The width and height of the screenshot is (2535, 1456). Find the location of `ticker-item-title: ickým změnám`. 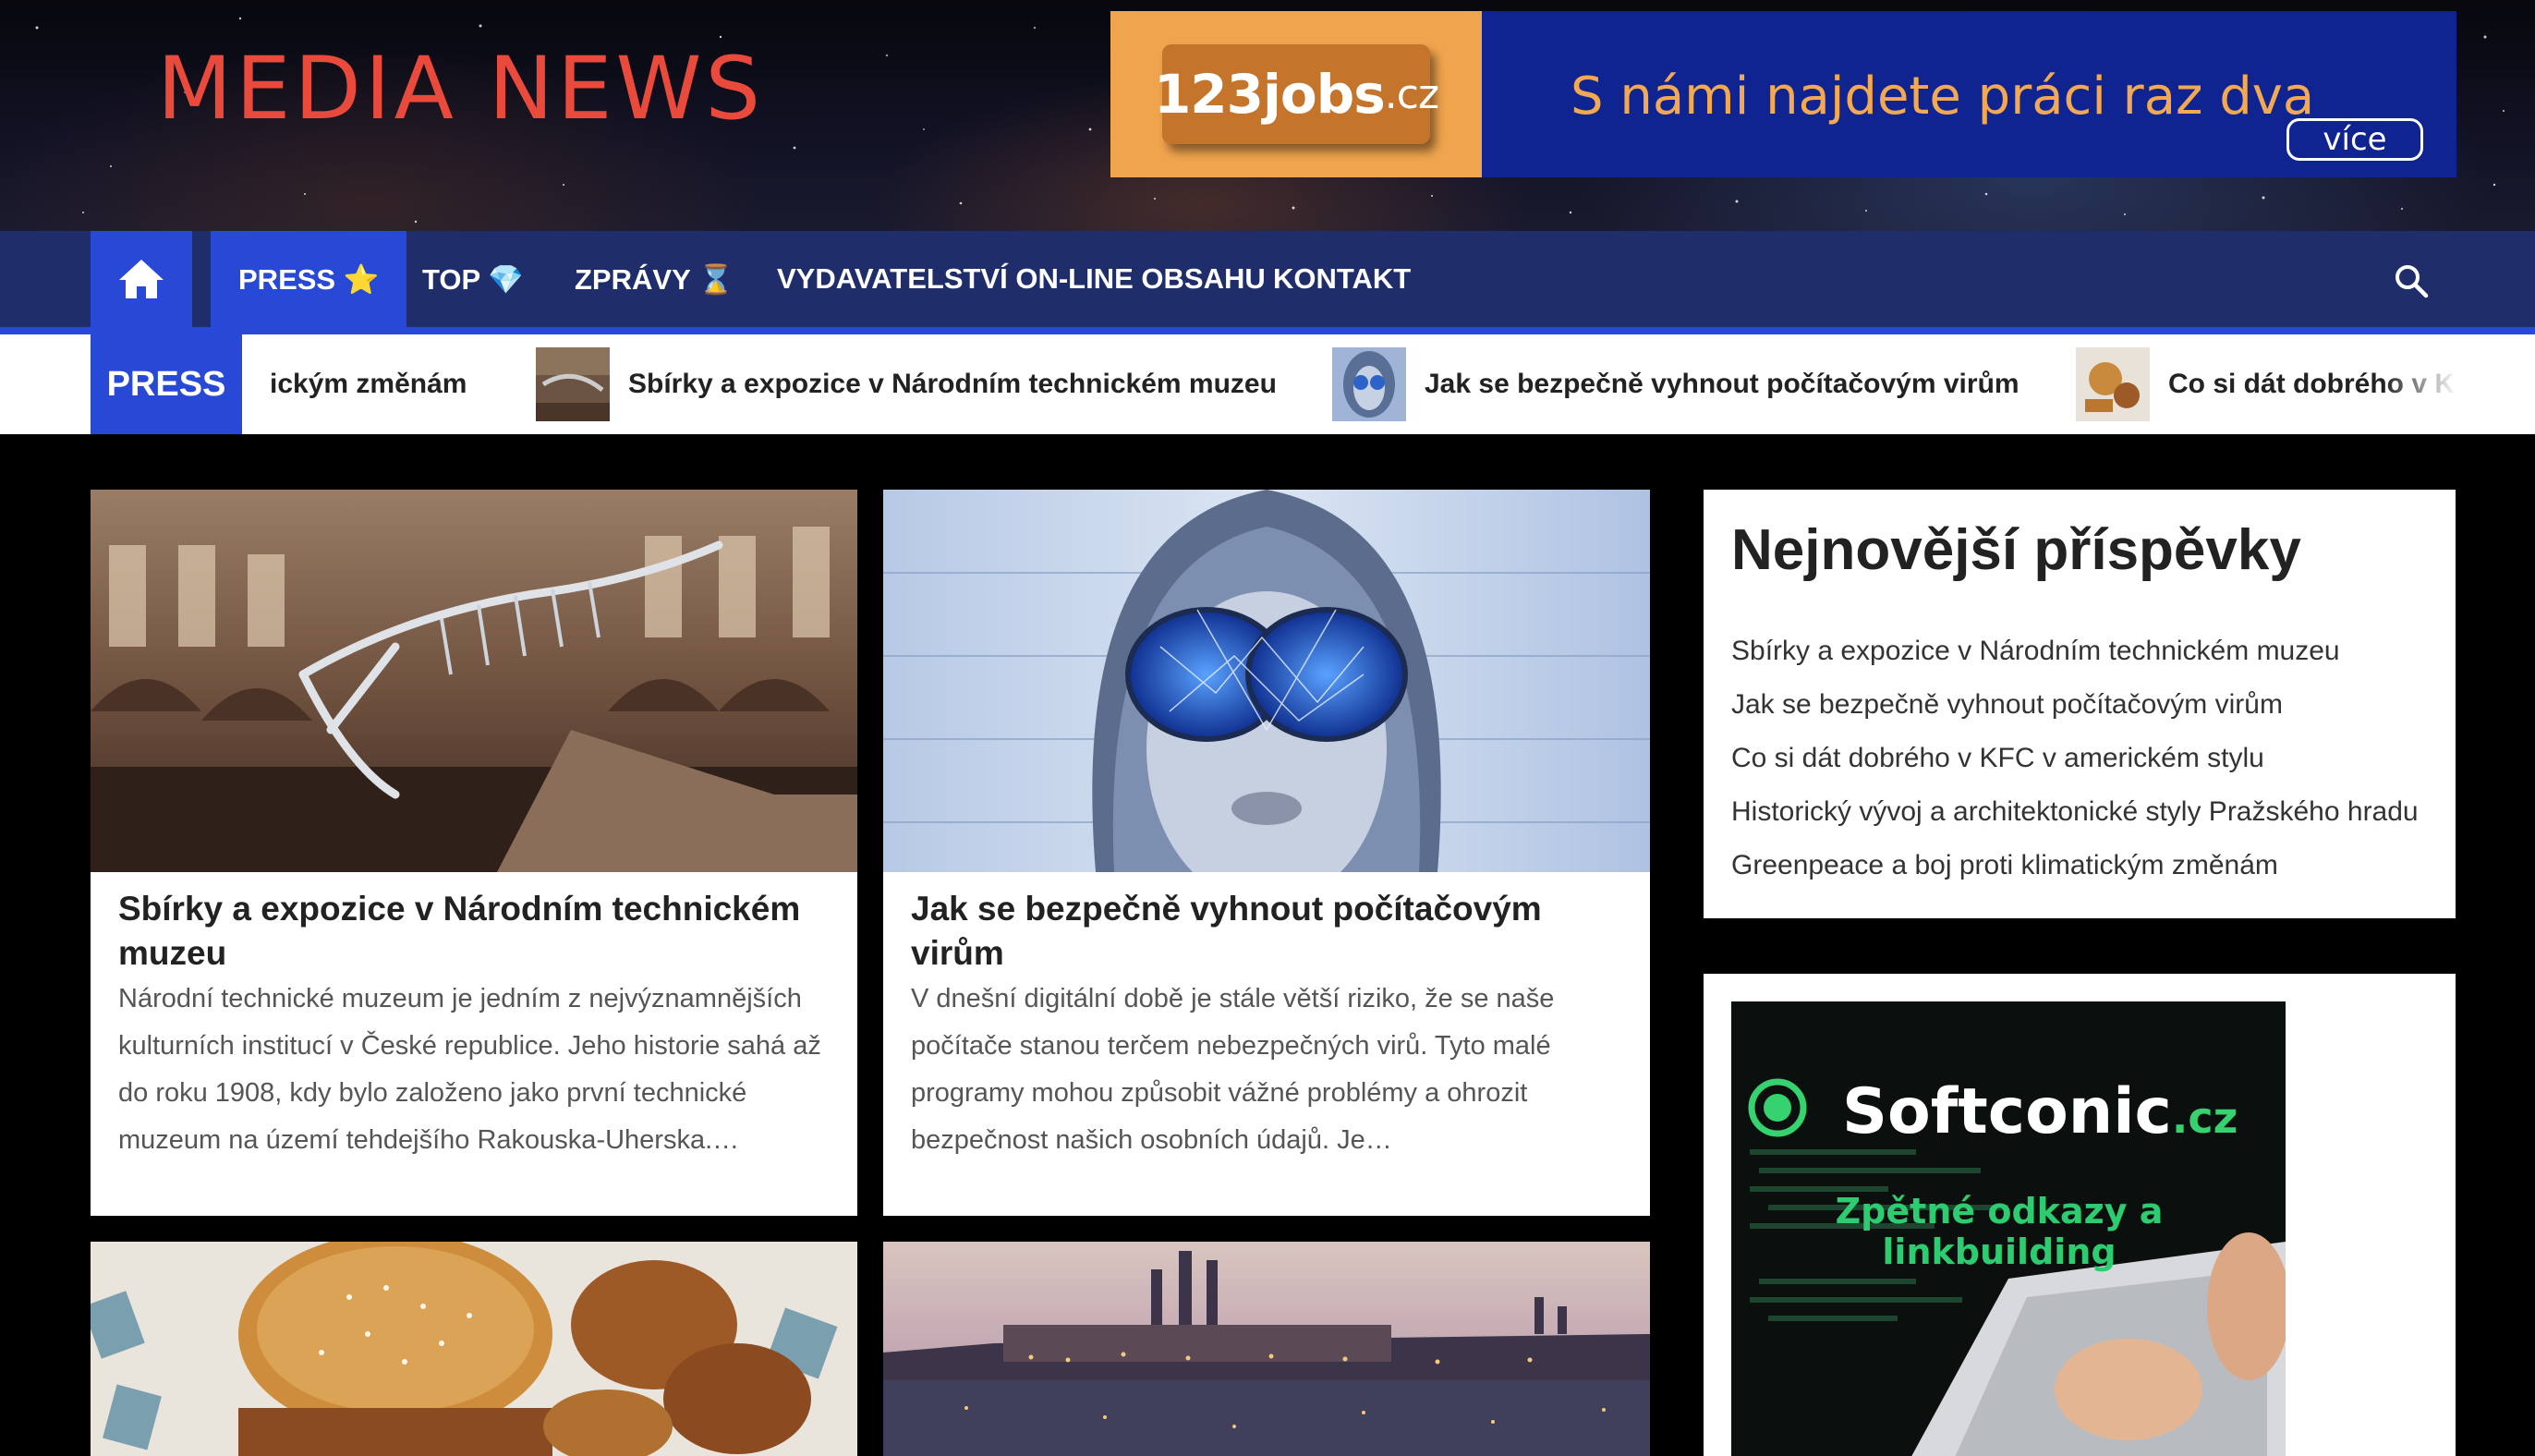

ticker-item-title: ickým změnám is located at coordinates (368, 384).